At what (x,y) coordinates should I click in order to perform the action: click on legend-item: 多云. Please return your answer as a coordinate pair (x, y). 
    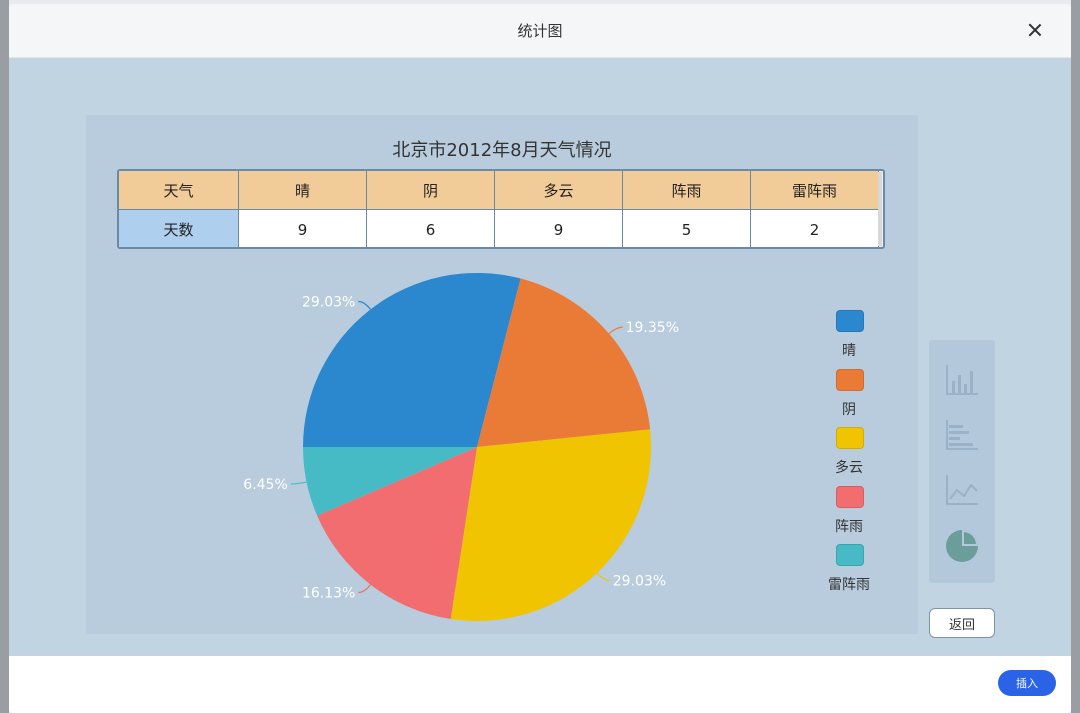
    Looking at the image, I should click on (849, 456).